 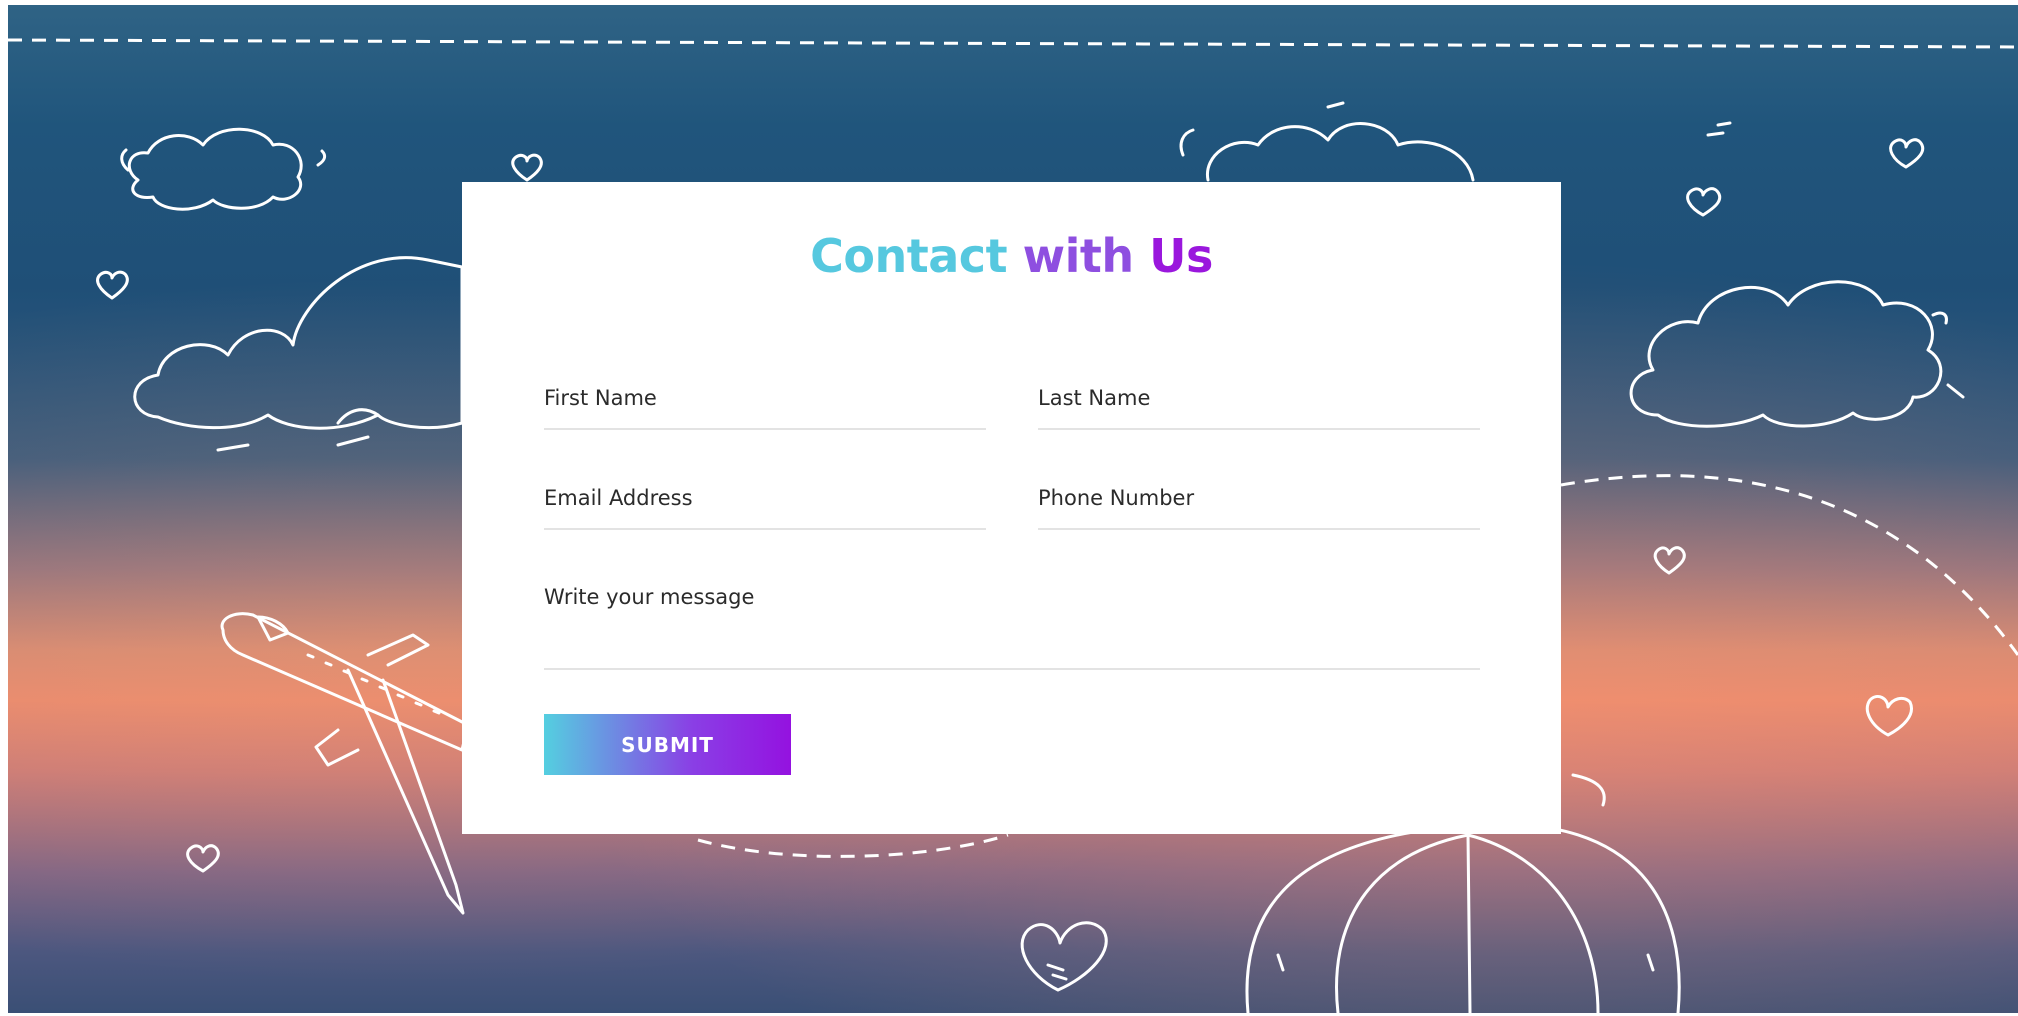 I want to click on first-name-field, so click(x=765, y=406).